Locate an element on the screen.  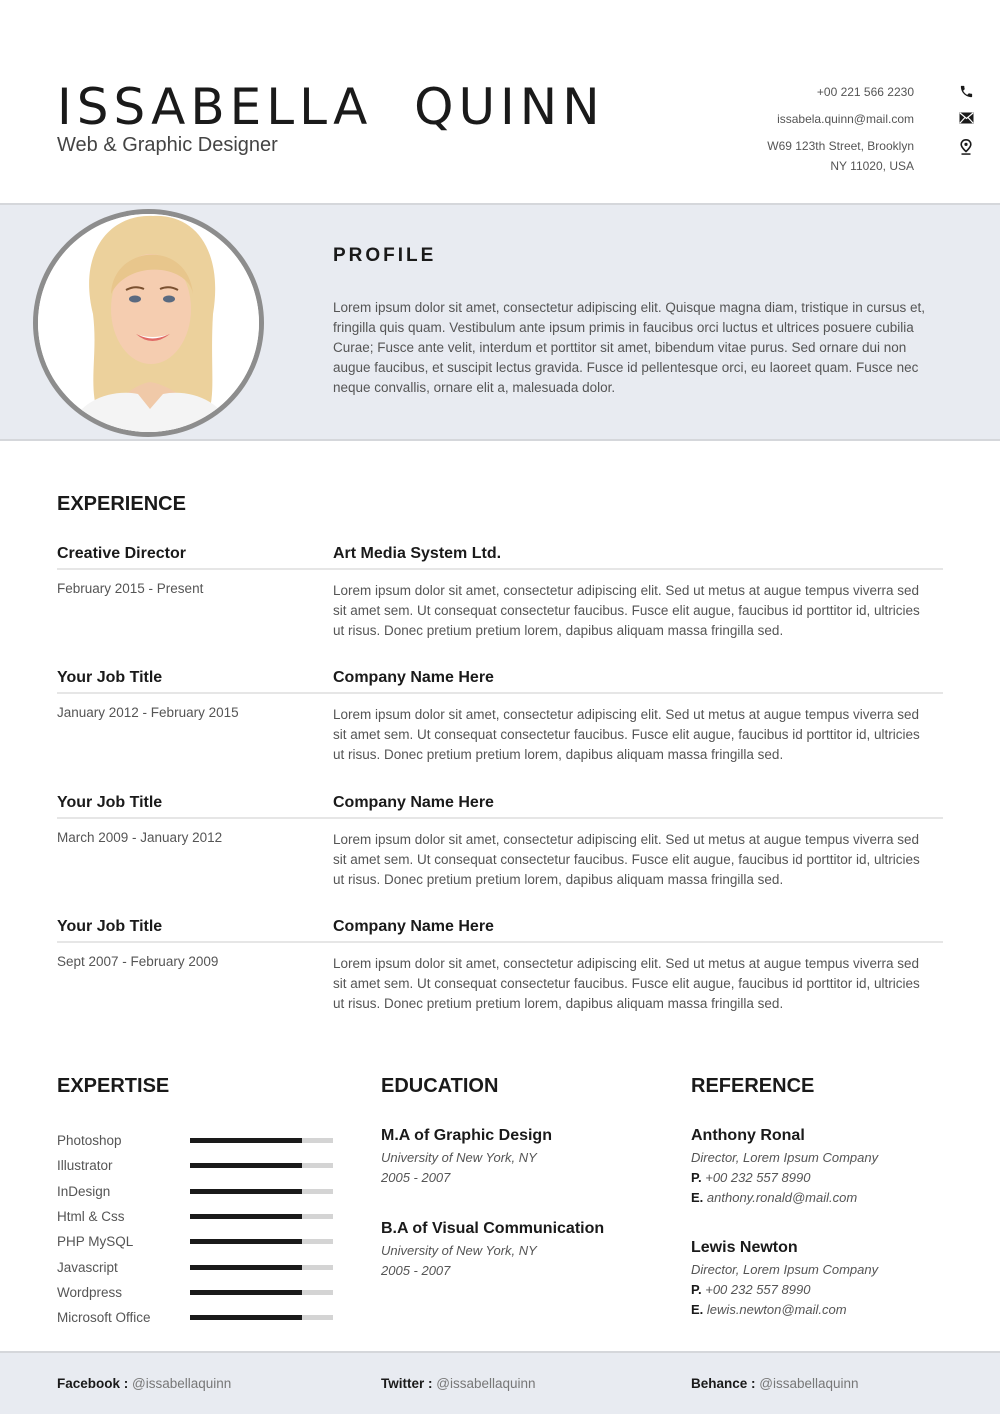
contact-email: issabela.quinn@mail.com is located at coordinates (798, 119).